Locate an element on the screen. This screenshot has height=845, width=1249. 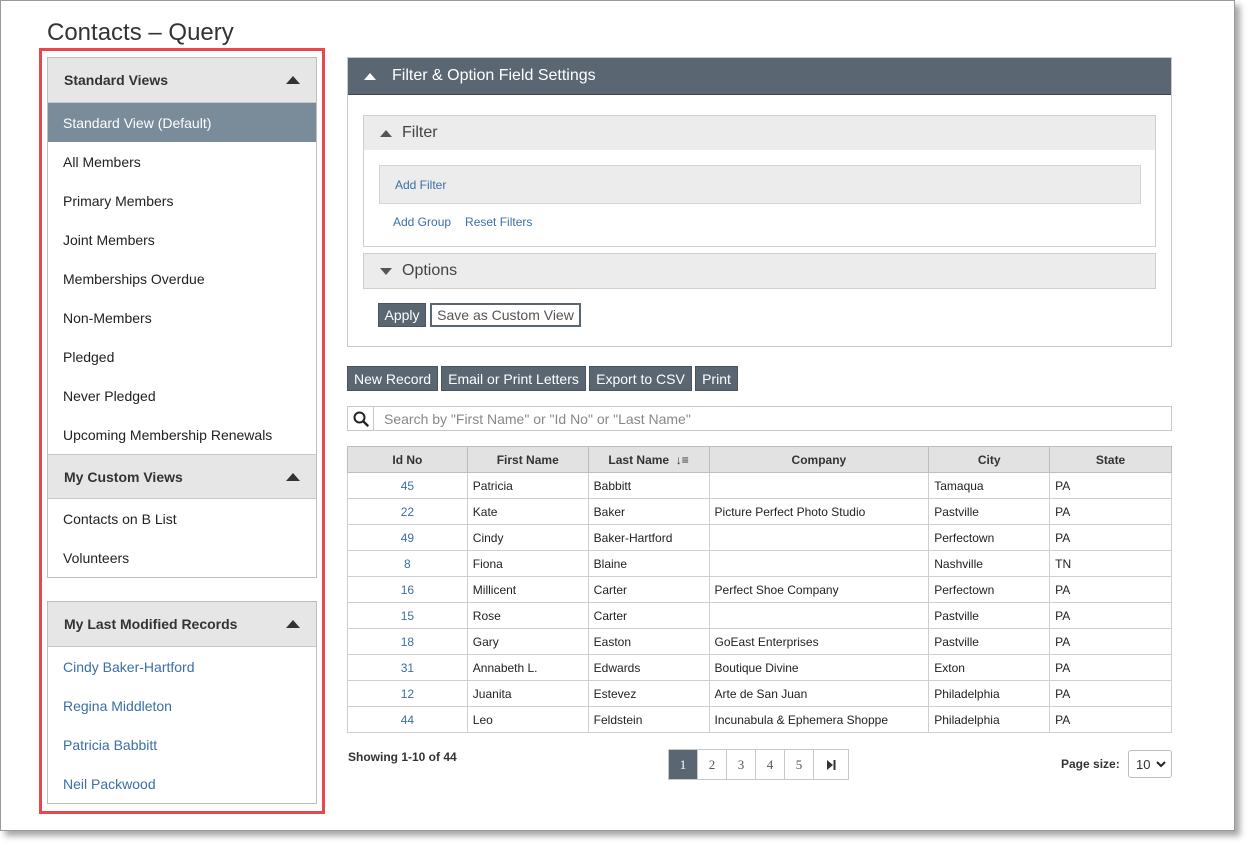
cell: Leo is located at coordinates (527, 719).